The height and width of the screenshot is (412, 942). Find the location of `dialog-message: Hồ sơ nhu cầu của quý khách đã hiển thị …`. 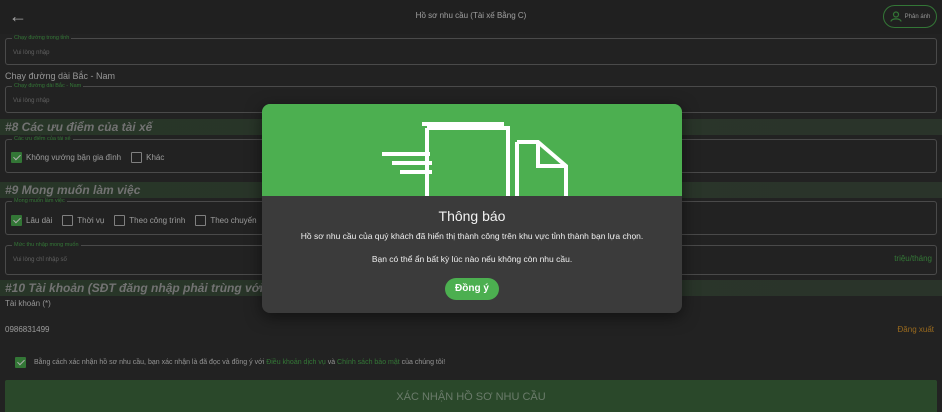

dialog-message: Hồ sơ nhu cầu của quý khách đã hiển thị … is located at coordinates (472, 236).